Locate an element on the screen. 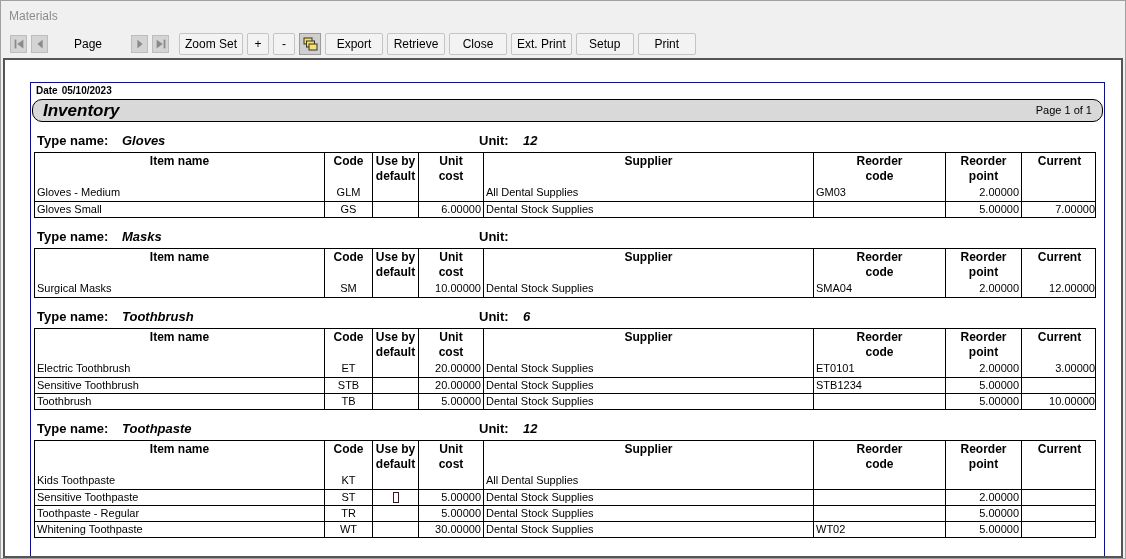 The height and width of the screenshot is (559, 1126). table-cell: SM is located at coordinates (349, 289).